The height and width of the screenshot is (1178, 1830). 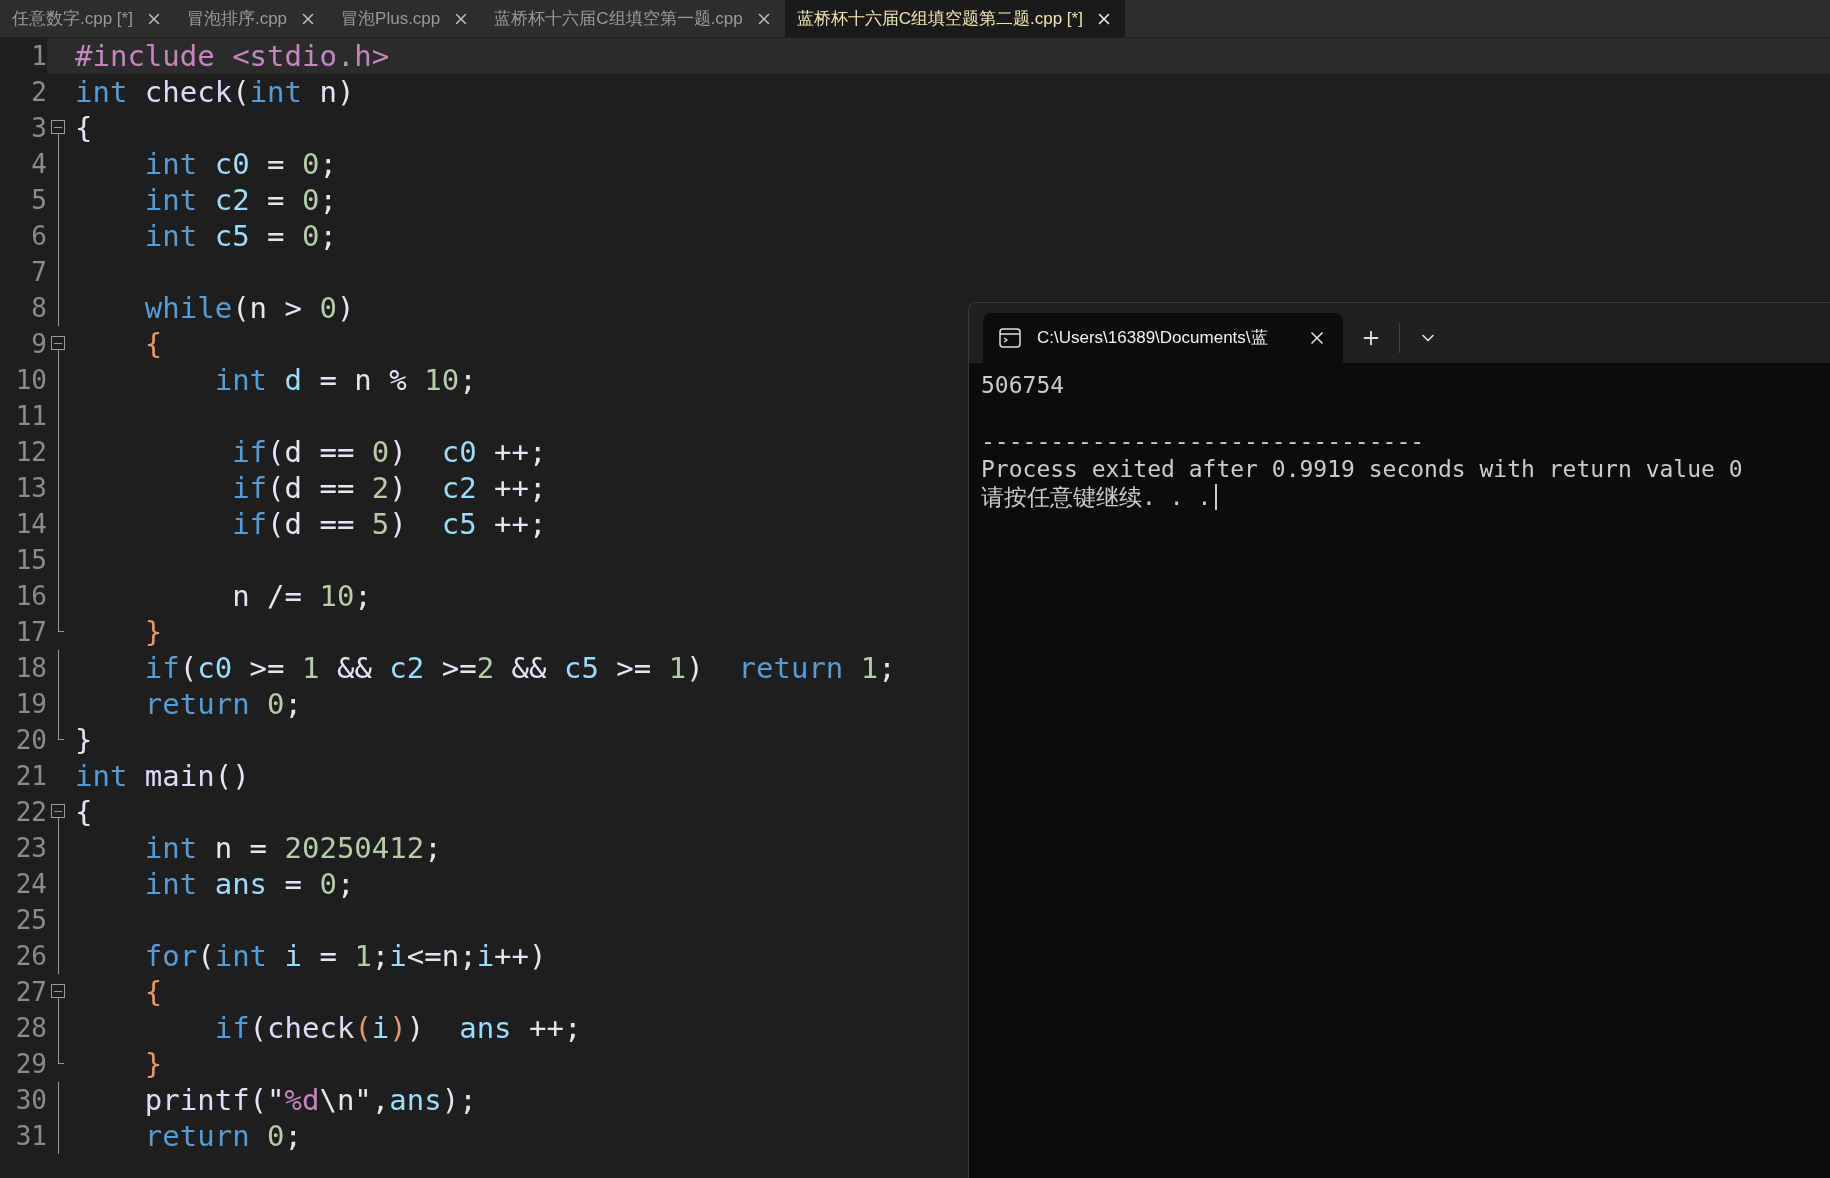 I want to click on terminal-output: Process exited after 0.9919 seconds with return value 0, so click(x=1362, y=469).